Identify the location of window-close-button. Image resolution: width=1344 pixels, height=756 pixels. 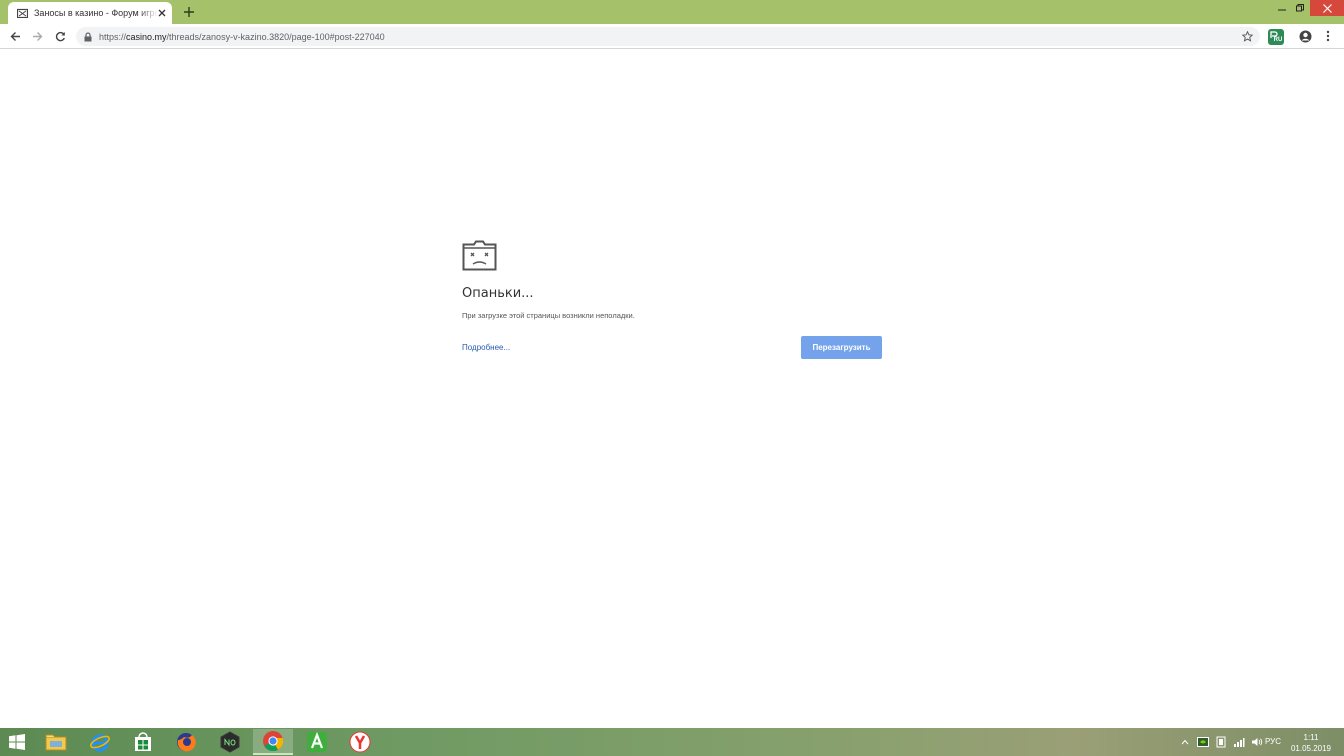
(1327, 8).